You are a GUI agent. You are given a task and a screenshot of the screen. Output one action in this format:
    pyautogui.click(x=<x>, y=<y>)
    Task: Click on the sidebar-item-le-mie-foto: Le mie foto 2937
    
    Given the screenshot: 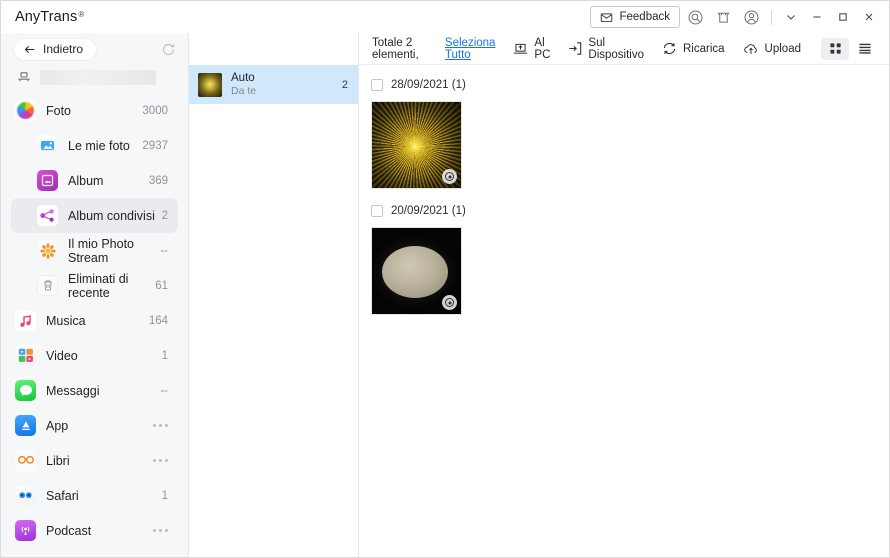 What is the action you would take?
    pyautogui.click(x=94, y=145)
    